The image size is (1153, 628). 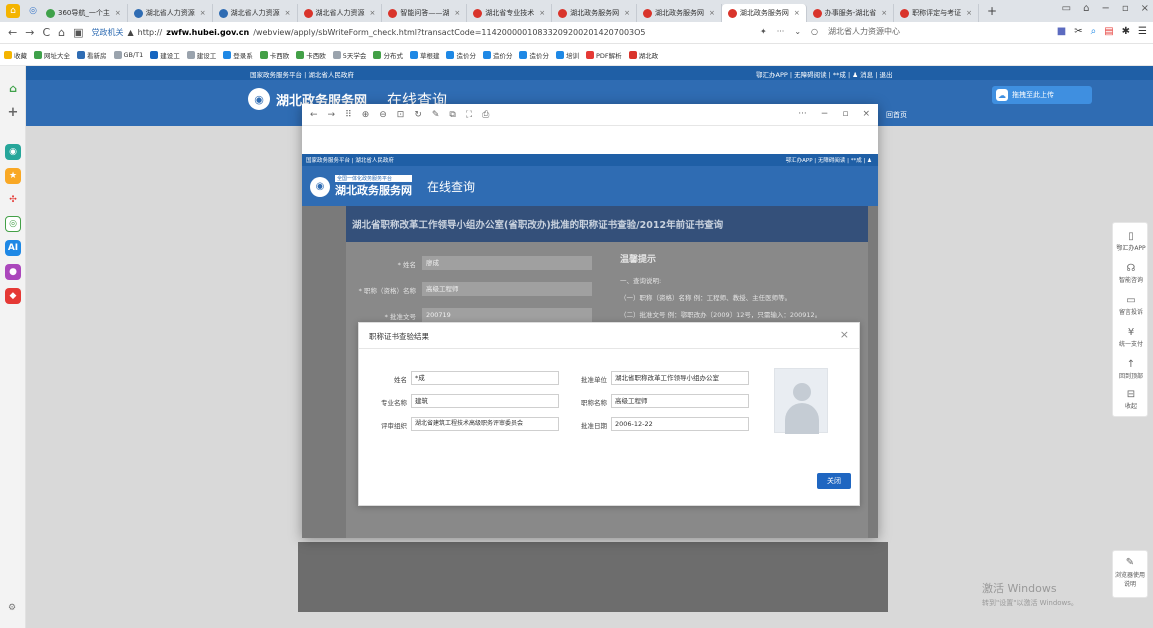 What do you see at coordinates (13, 224) in the screenshot?
I see `app-circle-icon: ◎` at bounding box center [13, 224].